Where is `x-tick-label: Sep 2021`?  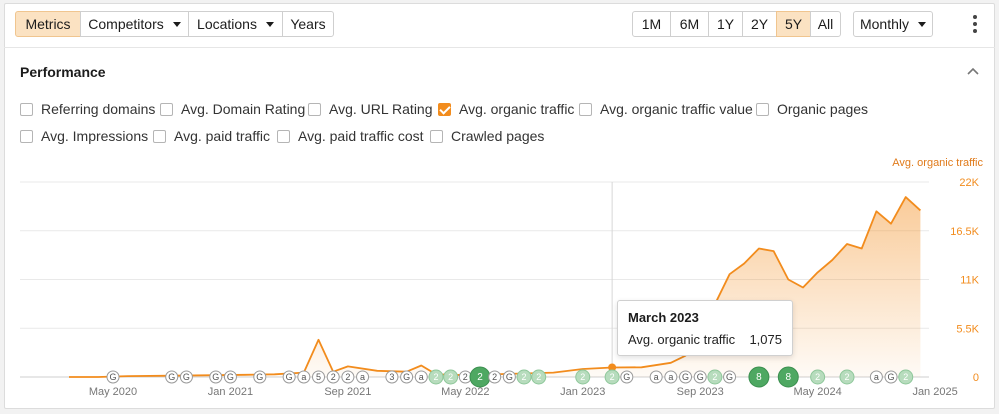
x-tick-label: Sep 2021 is located at coordinates (347, 392).